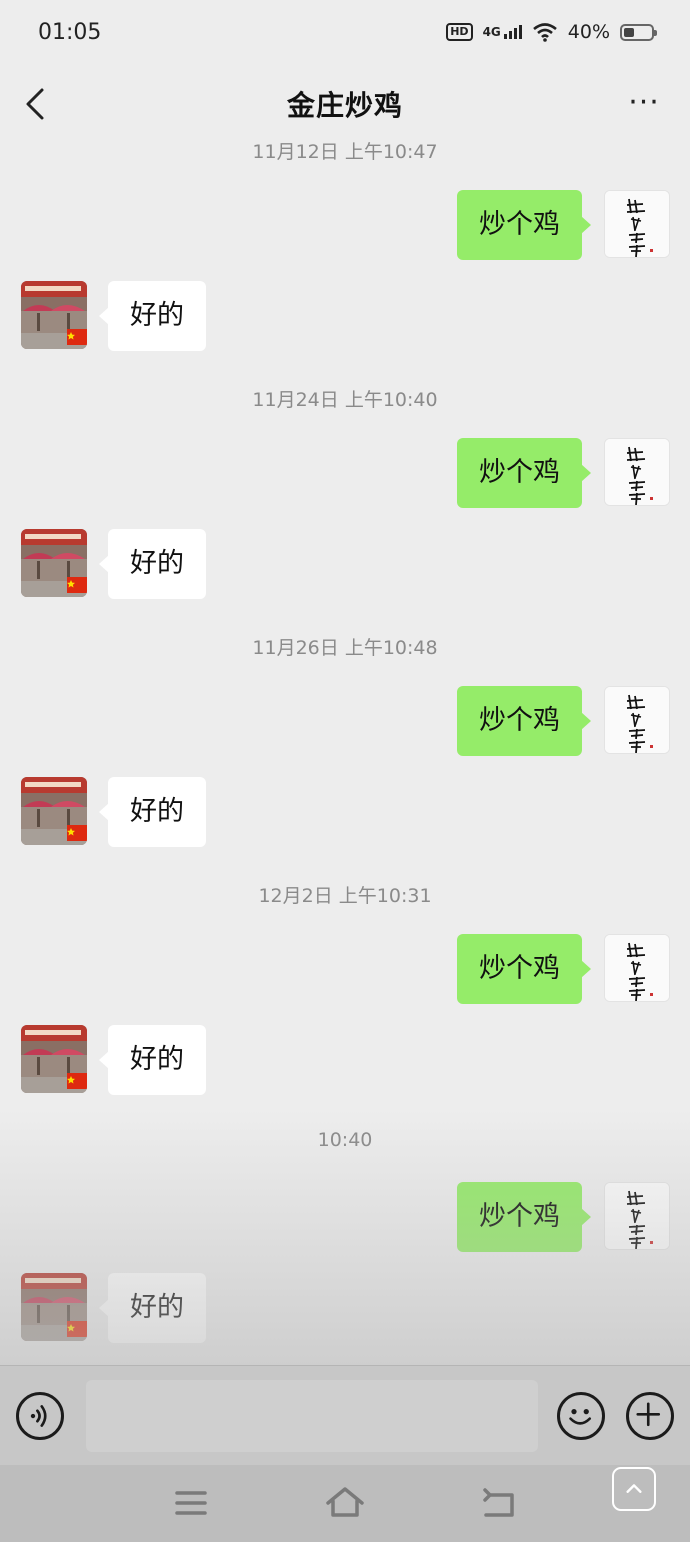 Image resolution: width=690 pixels, height=1542 pixels. Describe the element at coordinates (499, 1503) in the screenshot. I see `back-icon` at that location.